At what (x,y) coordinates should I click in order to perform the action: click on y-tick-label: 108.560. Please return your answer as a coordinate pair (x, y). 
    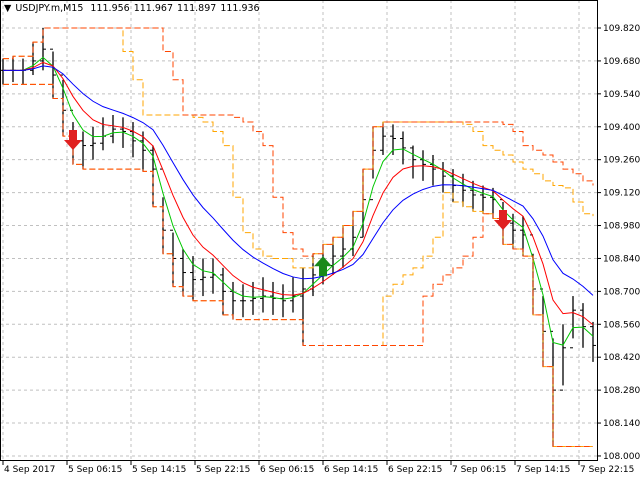
    Looking at the image, I should click on (621, 325).